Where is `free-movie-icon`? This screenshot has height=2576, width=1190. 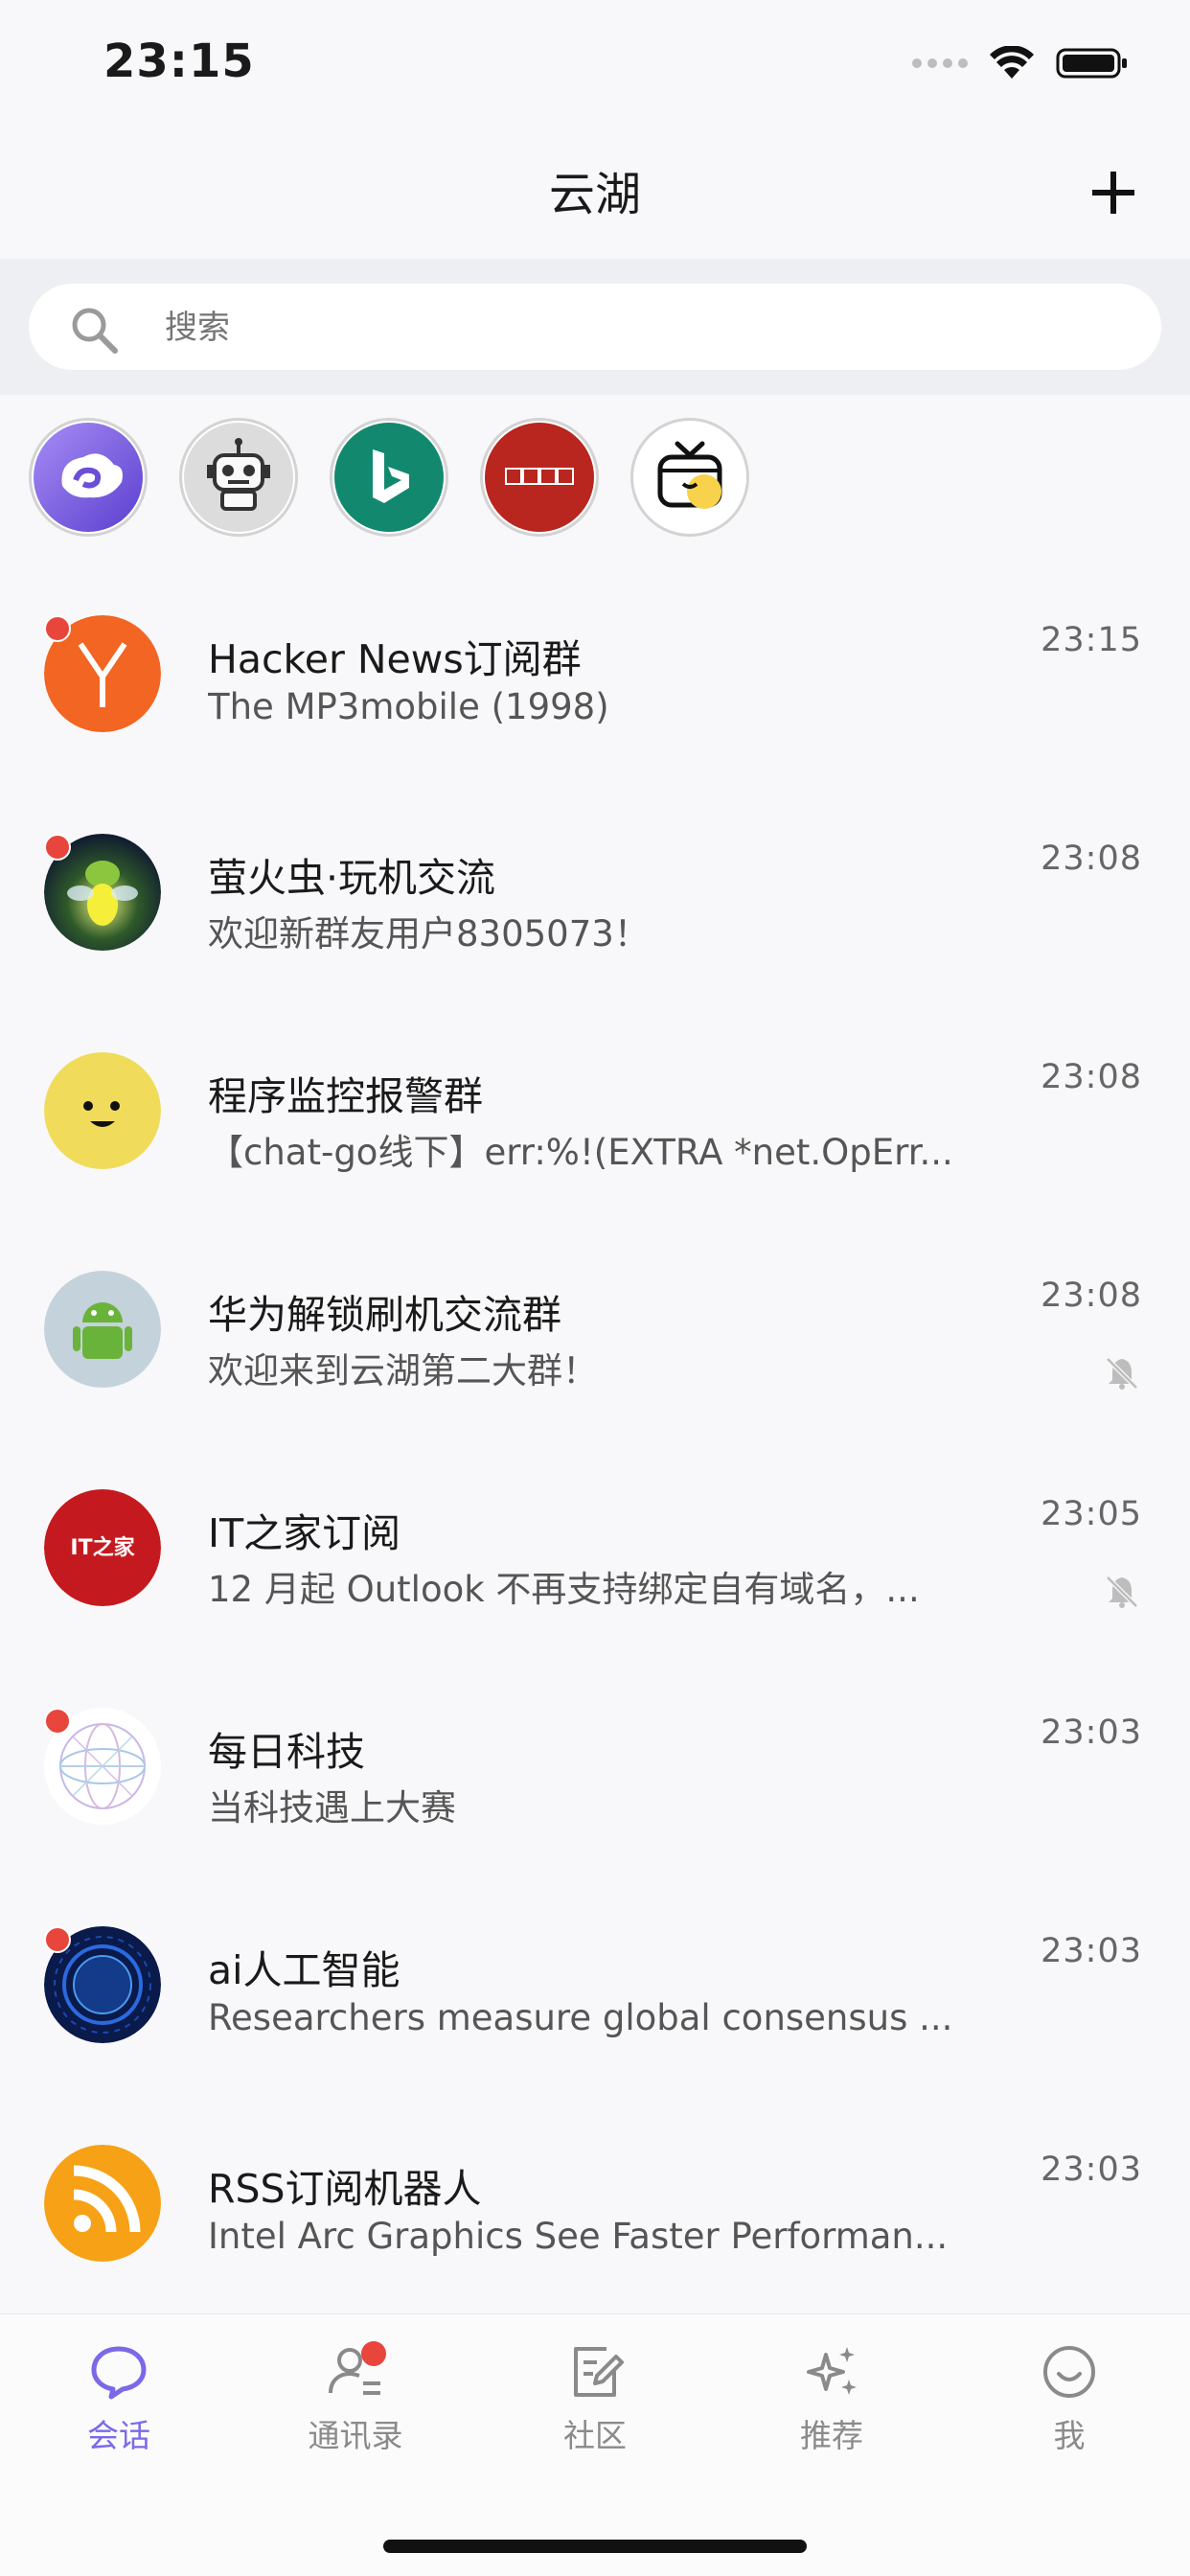
free-movie-icon is located at coordinates (540, 477).